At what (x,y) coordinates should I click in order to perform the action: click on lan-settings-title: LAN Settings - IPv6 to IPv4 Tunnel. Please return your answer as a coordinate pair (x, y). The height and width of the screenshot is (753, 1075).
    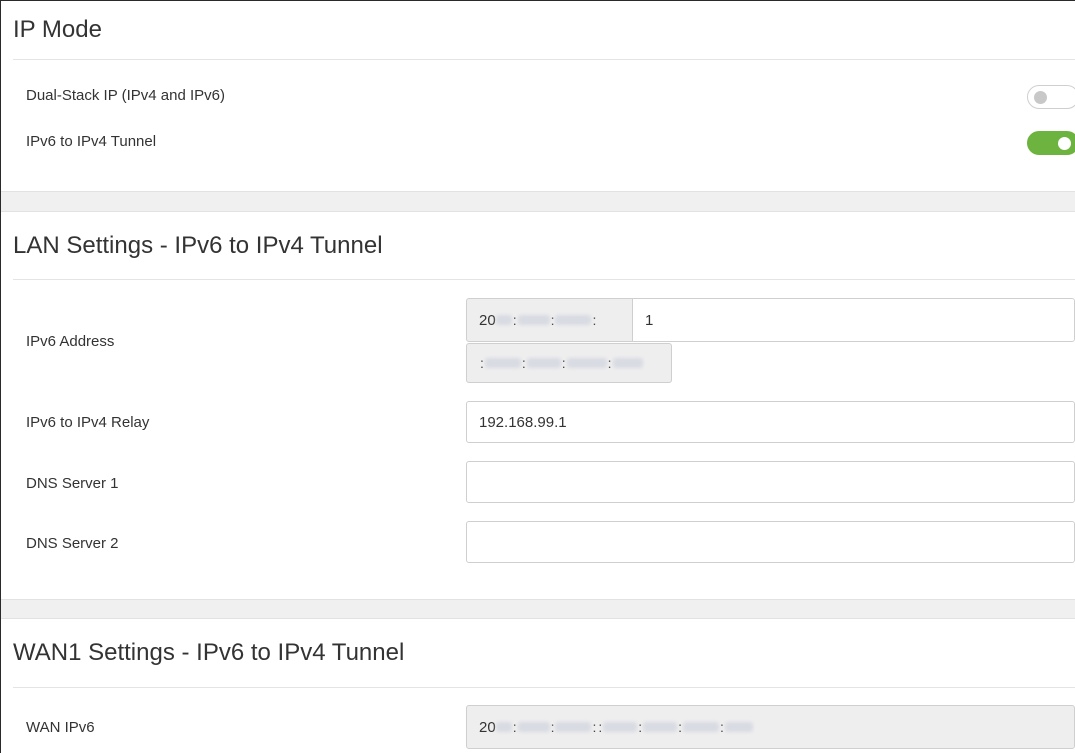
    Looking at the image, I should click on (198, 245).